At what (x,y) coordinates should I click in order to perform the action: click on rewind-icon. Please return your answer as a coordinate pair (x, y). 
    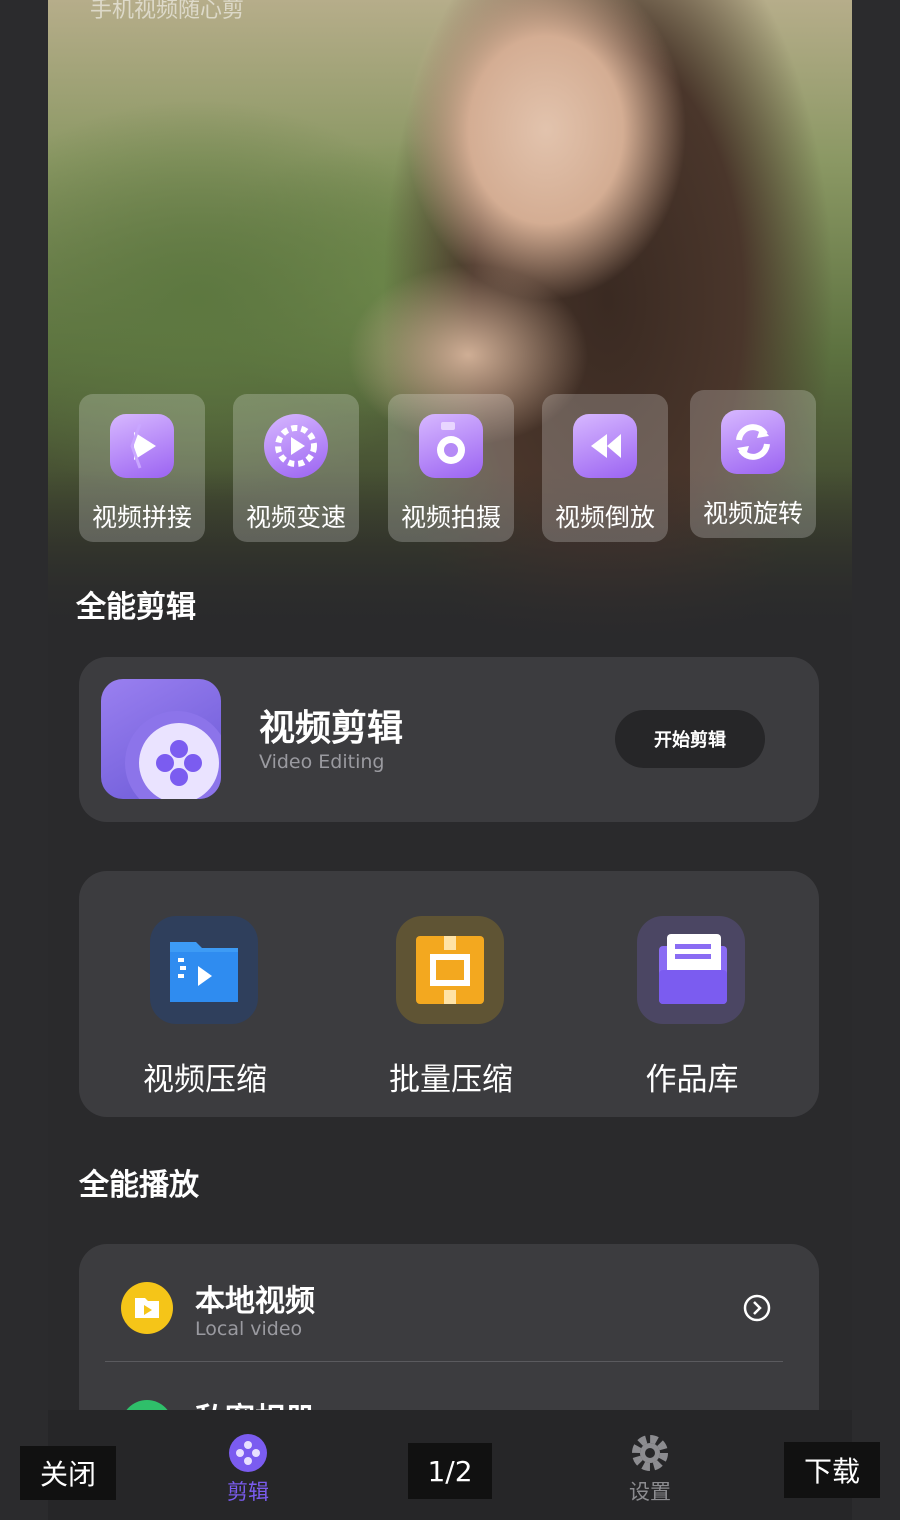
    Looking at the image, I should click on (605, 446).